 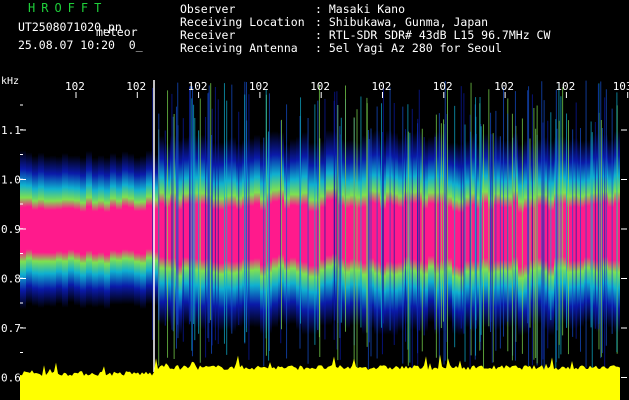 What do you see at coordinates (621, 86) in the screenshot?
I see `minute-label: 1030` at bounding box center [621, 86].